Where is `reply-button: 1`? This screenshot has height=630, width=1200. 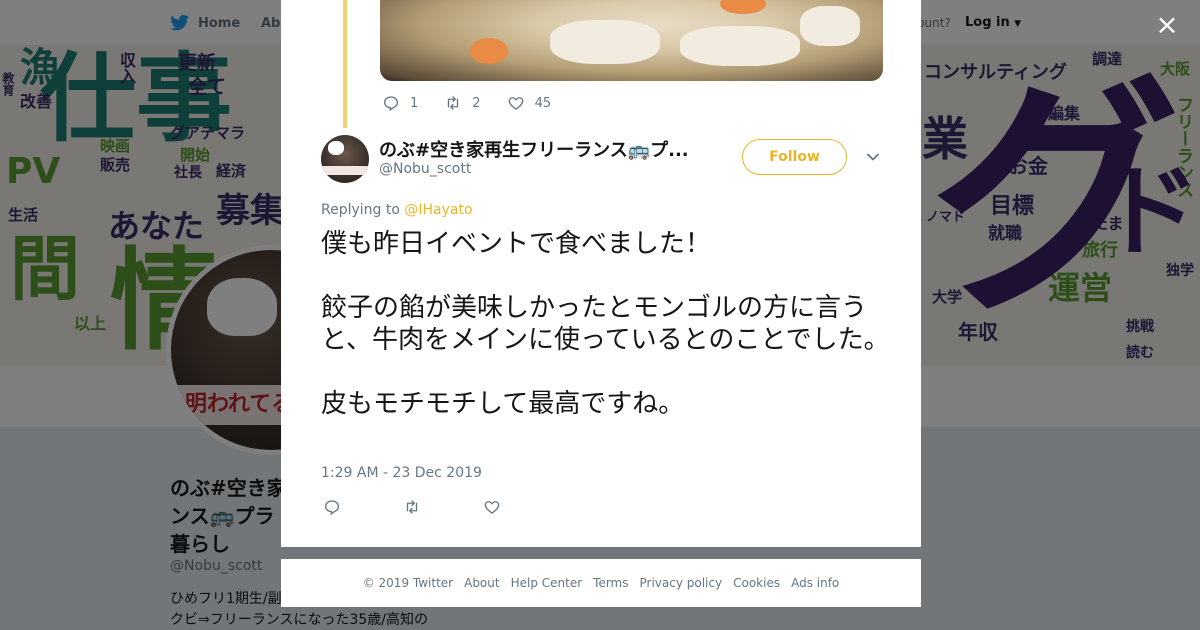
reply-button: 1 is located at coordinates (400, 103).